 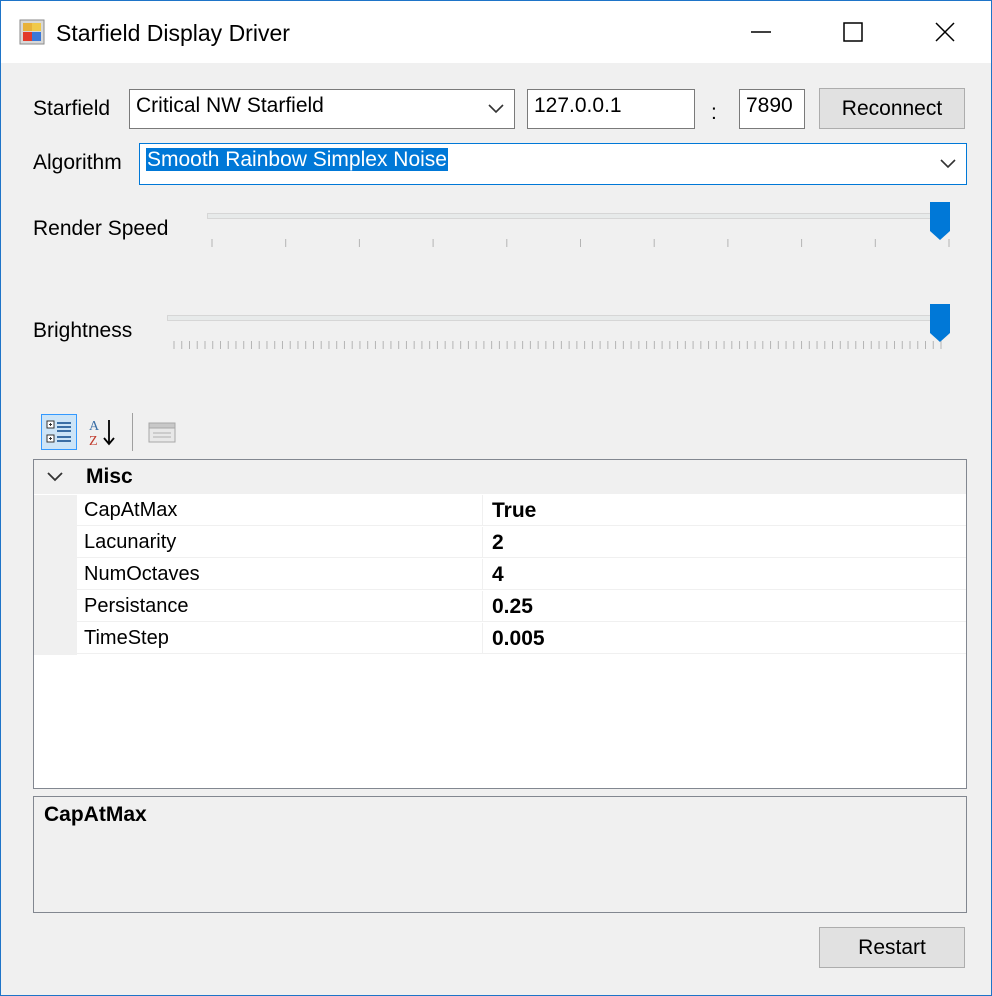 What do you see at coordinates (173, 33) in the screenshot?
I see `window-title: Starfield Display Driver` at bounding box center [173, 33].